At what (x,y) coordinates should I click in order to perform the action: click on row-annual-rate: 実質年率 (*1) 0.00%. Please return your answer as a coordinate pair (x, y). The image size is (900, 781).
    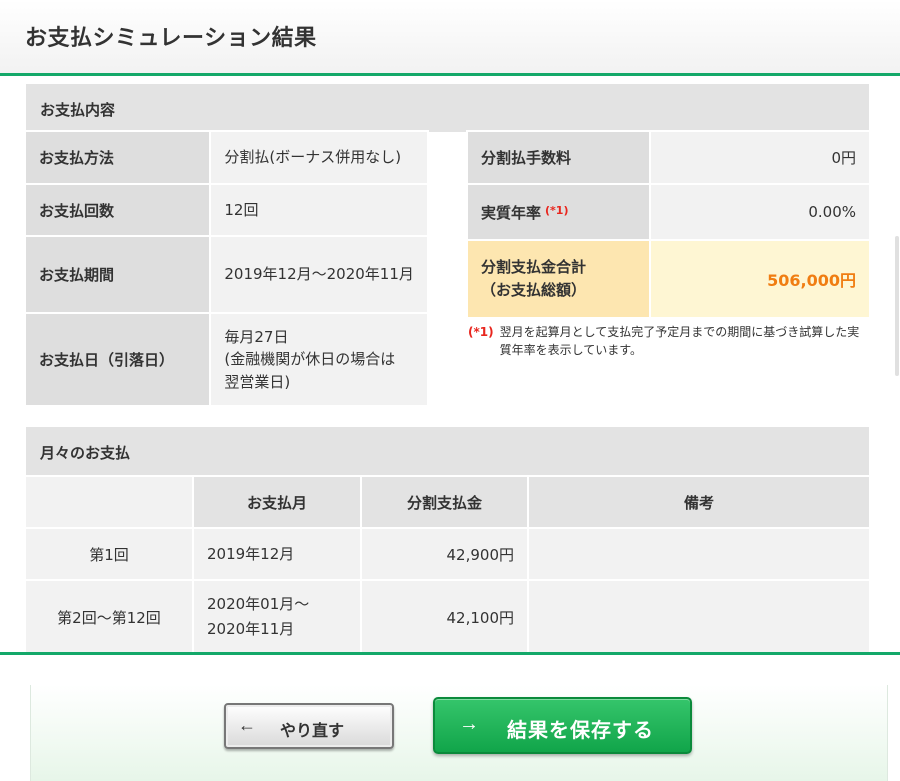
    Looking at the image, I should click on (669, 212).